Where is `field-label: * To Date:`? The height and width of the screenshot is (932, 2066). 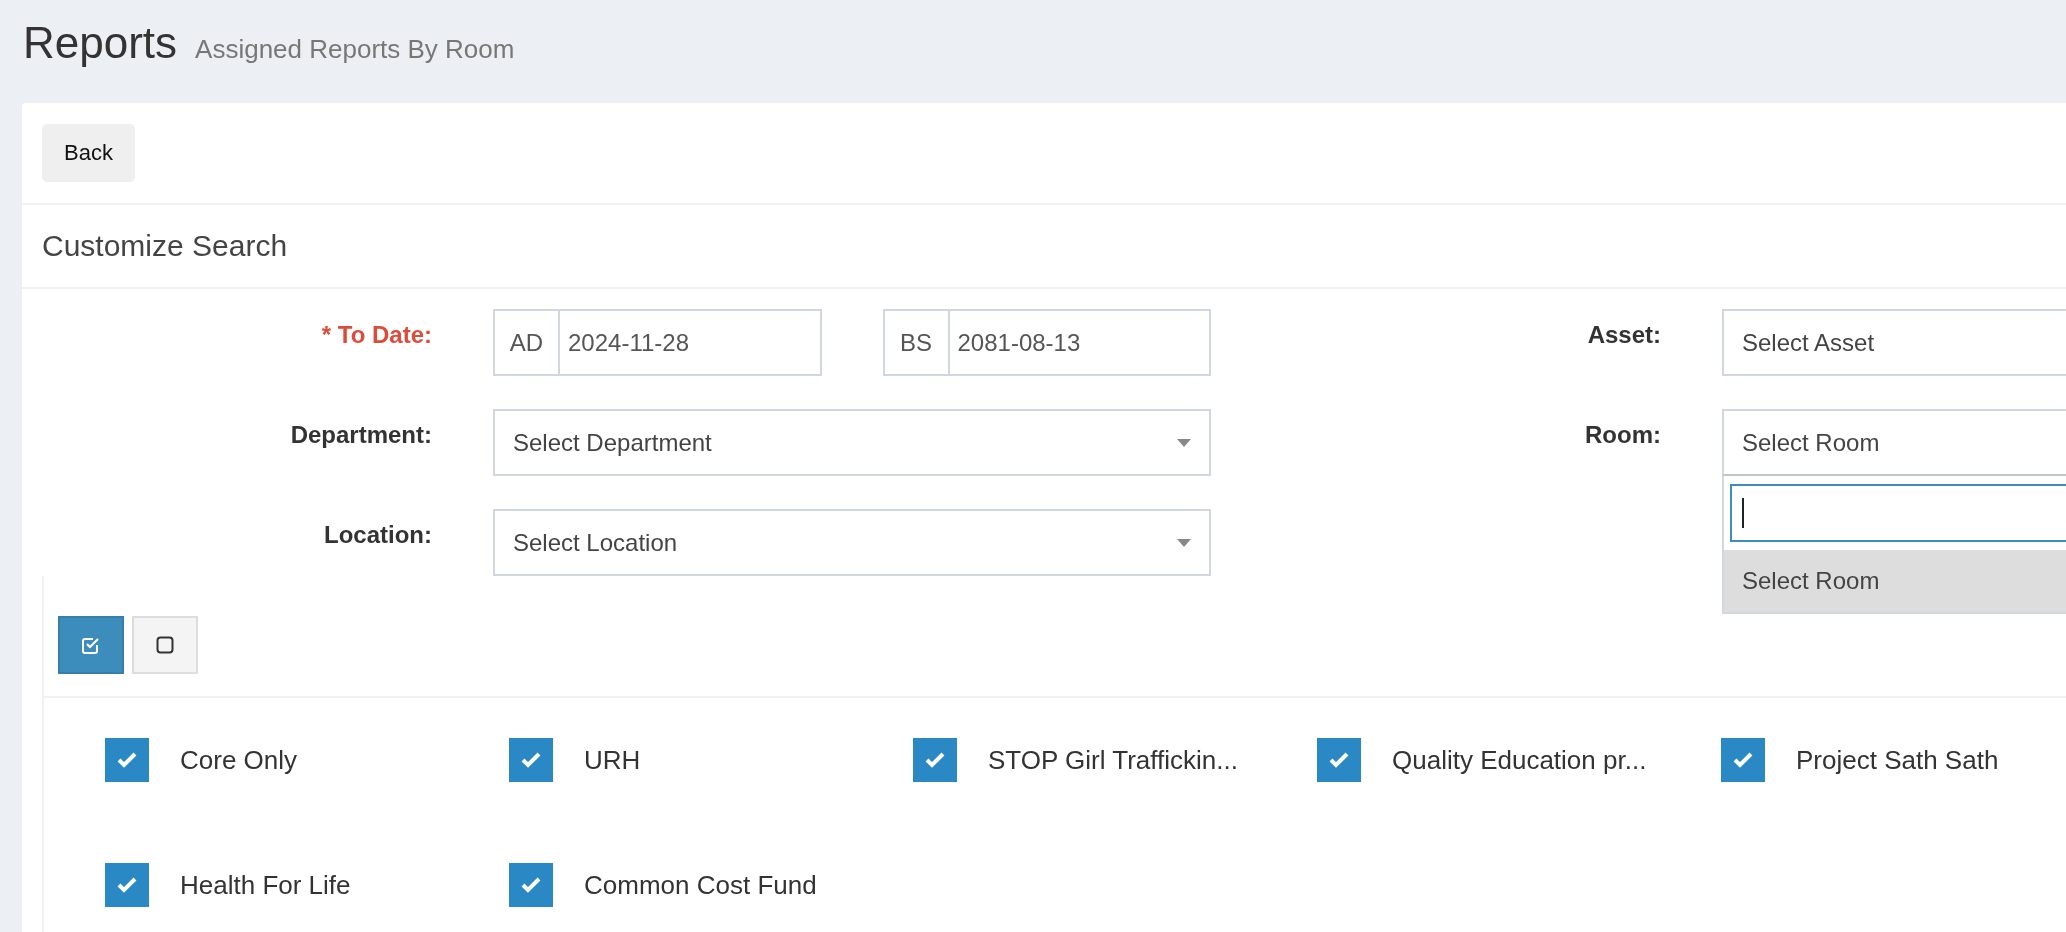
field-label: * To Date: is located at coordinates (376, 335).